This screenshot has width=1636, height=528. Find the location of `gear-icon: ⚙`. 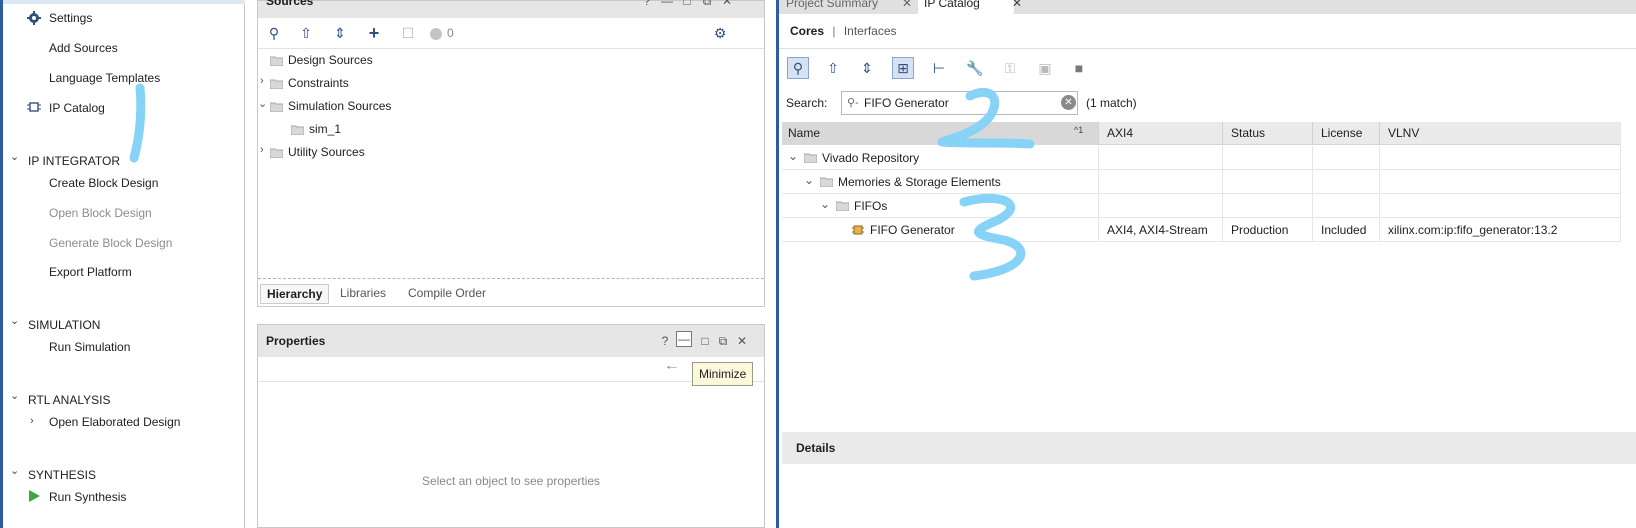

gear-icon: ⚙ is located at coordinates (720, 33).